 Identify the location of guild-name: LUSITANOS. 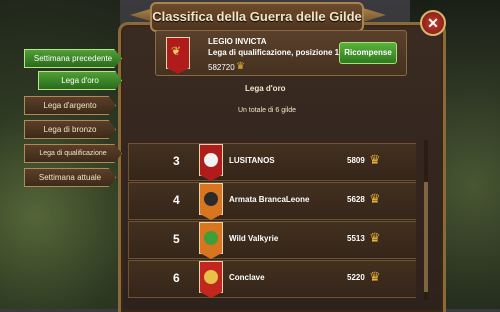
(252, 160).